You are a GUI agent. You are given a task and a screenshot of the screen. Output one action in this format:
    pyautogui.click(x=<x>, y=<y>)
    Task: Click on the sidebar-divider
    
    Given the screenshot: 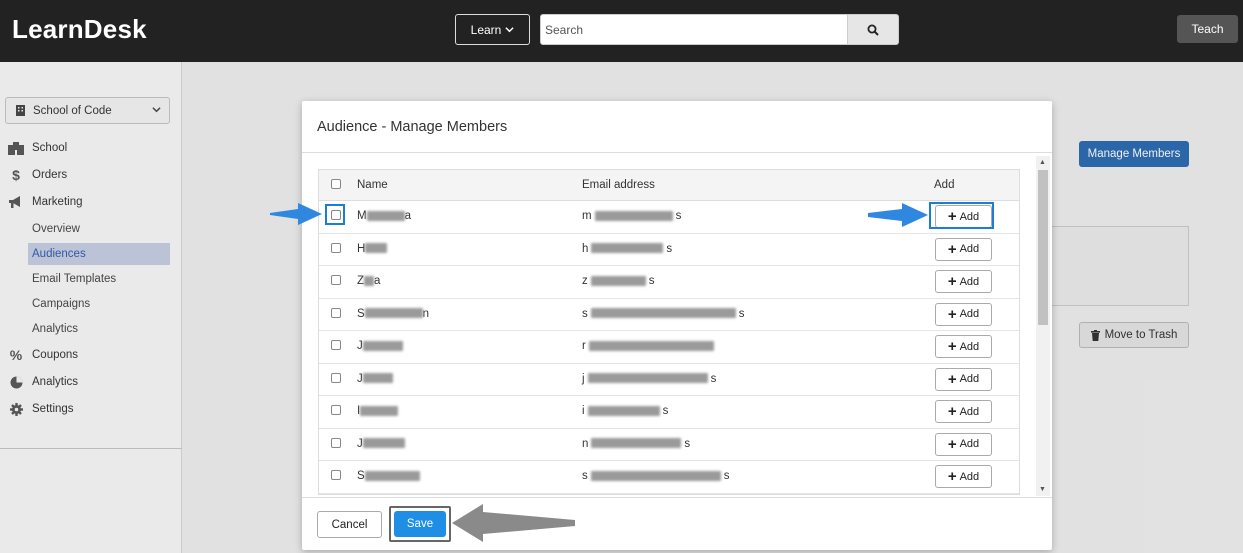 What is the action you would take?
    pyautogui.click(x=91, y=448)
    